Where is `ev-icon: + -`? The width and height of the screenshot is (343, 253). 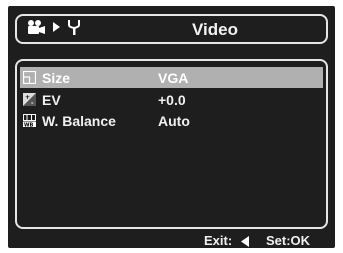 ev-icon: + - is located at coordinates (29, 100).